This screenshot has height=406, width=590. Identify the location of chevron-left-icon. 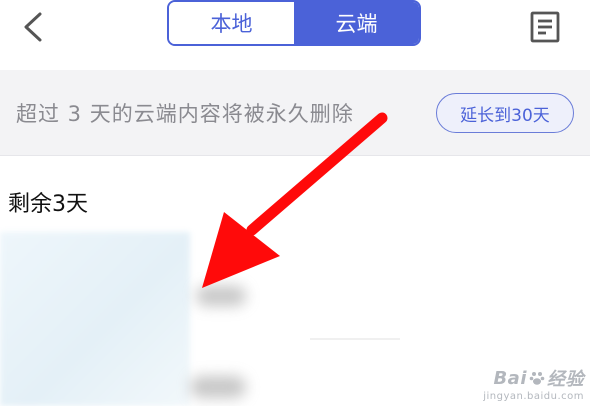
(33, 27).